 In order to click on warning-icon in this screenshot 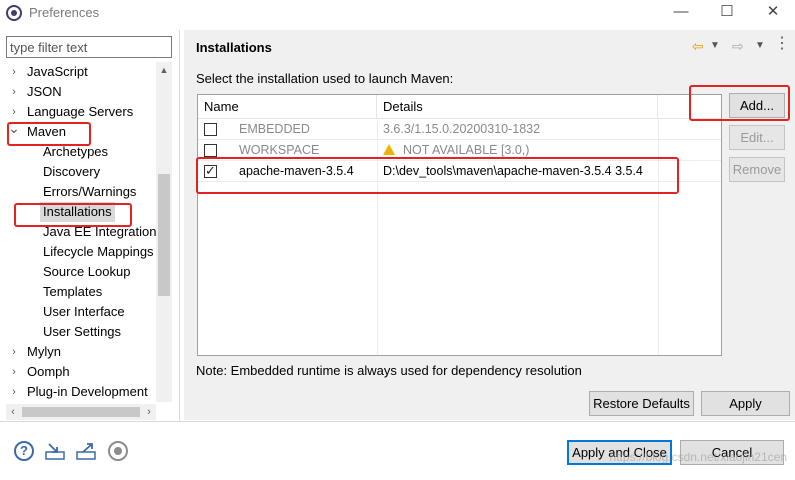, I will do `click(389, 149)`.